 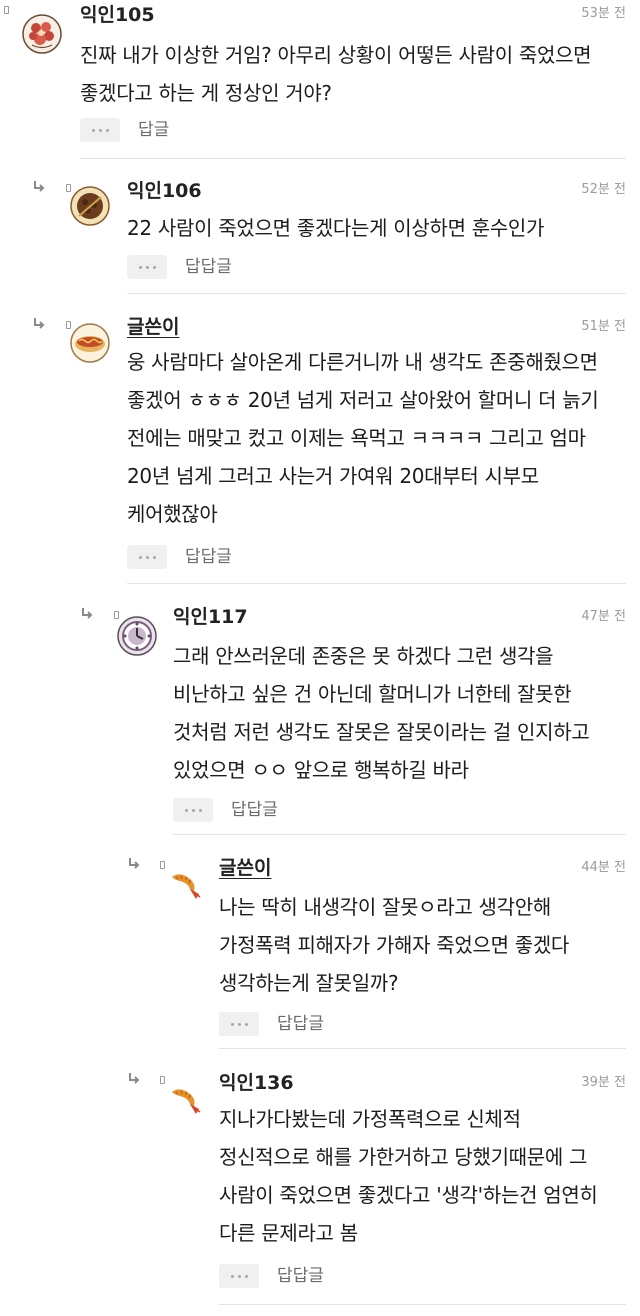 I want to click on reply-button: 답글, so click(x=153, y=130).